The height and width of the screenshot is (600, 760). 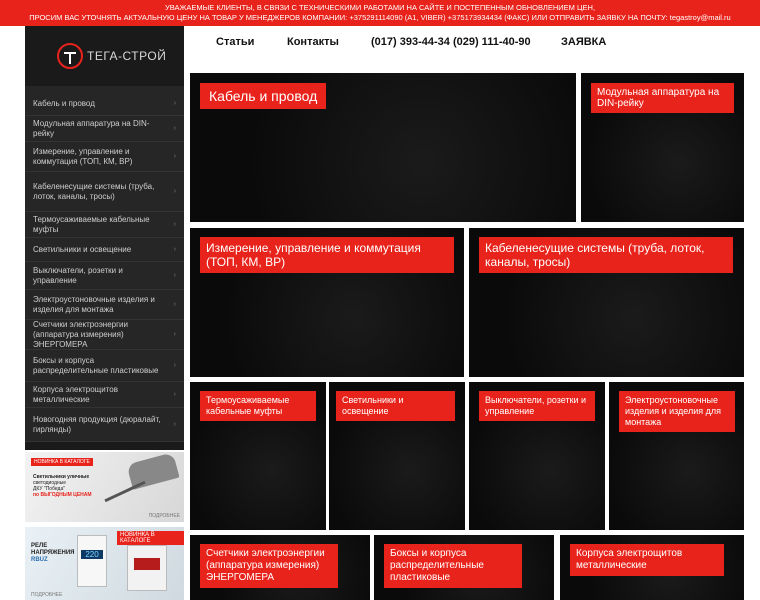 I want to click on sidebar-item-metal-cabinets: Корпуса электрощитов металлические ›, so click(x=104, y=395).